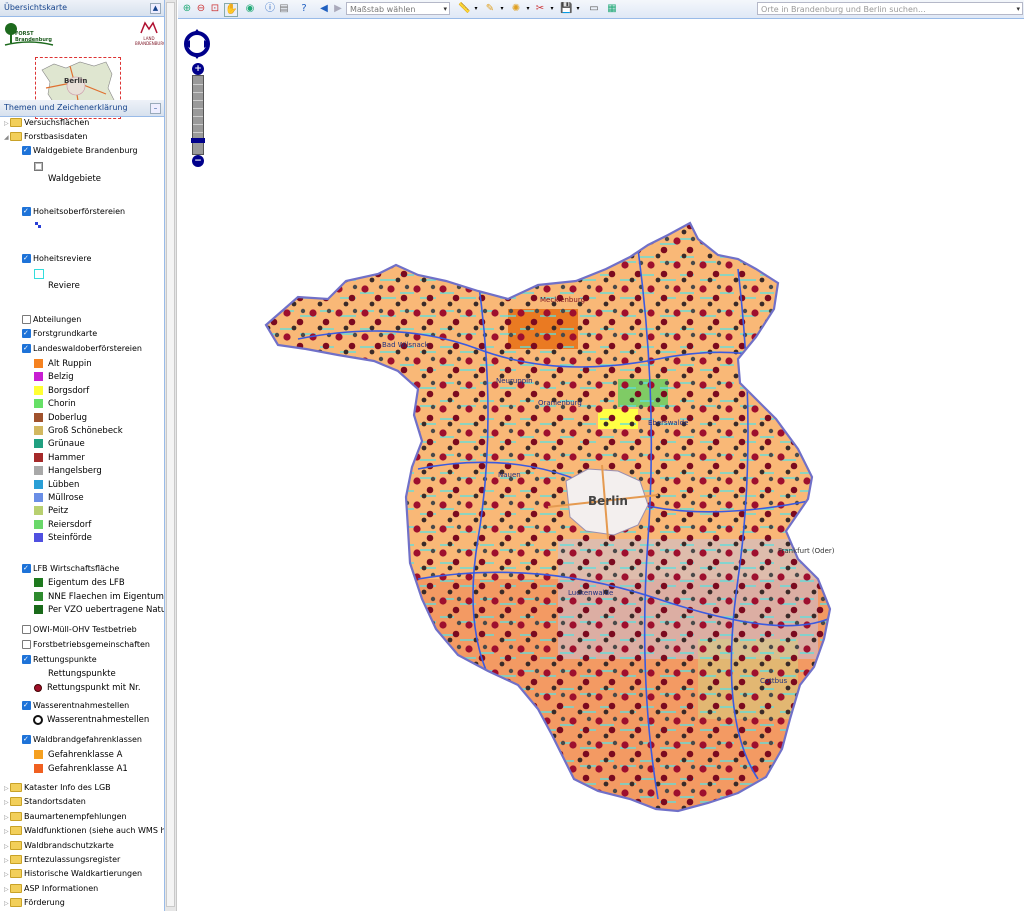 The height and width of the screenshot is (911, 1024). I want to click on pan-hand-icon: ✋, so click(231, 10).